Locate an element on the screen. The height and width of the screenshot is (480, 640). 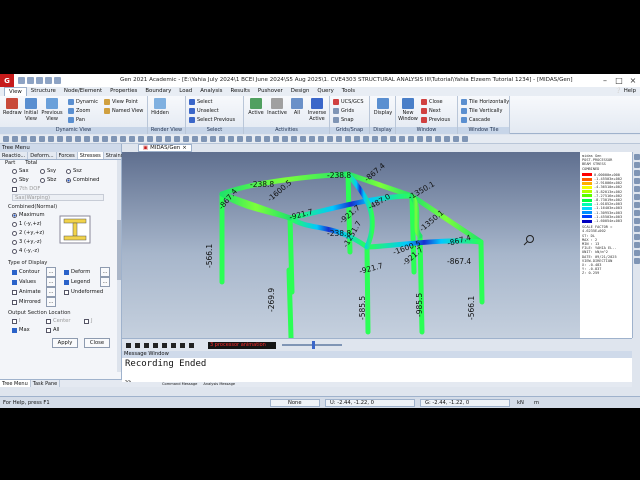
output-j-checkbox is located at coordinates (86, 321).